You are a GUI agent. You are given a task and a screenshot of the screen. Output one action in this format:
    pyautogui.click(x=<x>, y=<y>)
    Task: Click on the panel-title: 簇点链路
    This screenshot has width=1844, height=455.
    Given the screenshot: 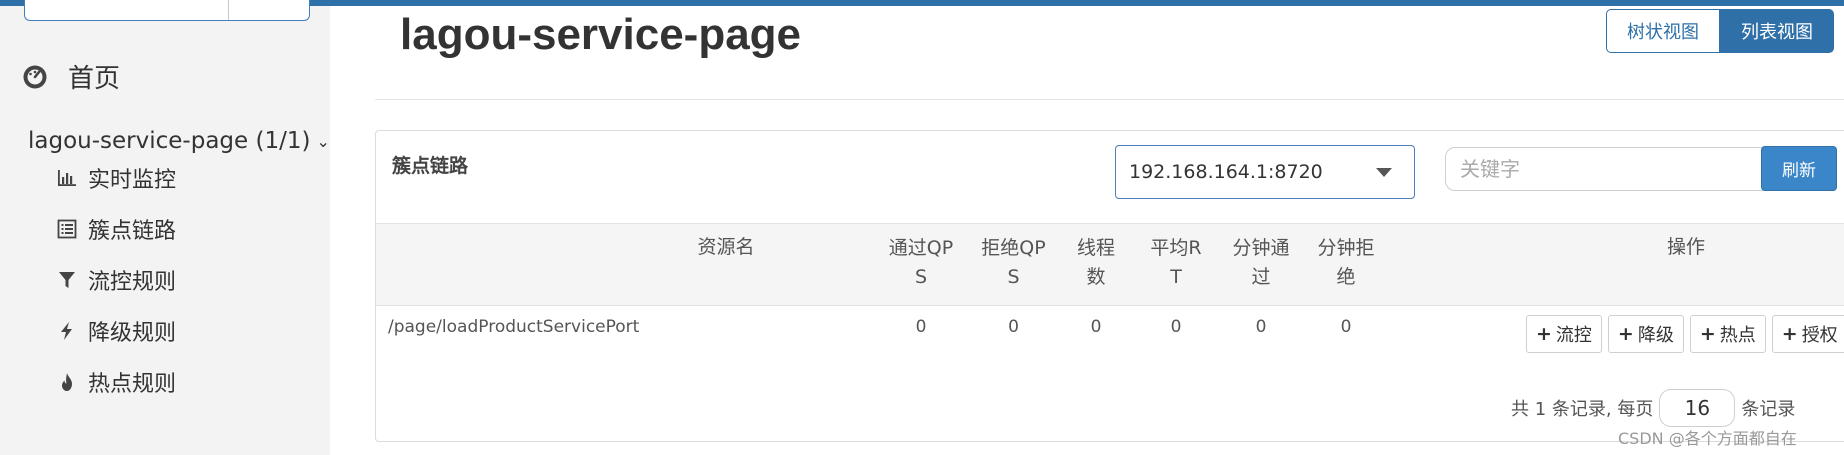 What is the action you would take?
    pyautogui.click(x=430, y=166)
    